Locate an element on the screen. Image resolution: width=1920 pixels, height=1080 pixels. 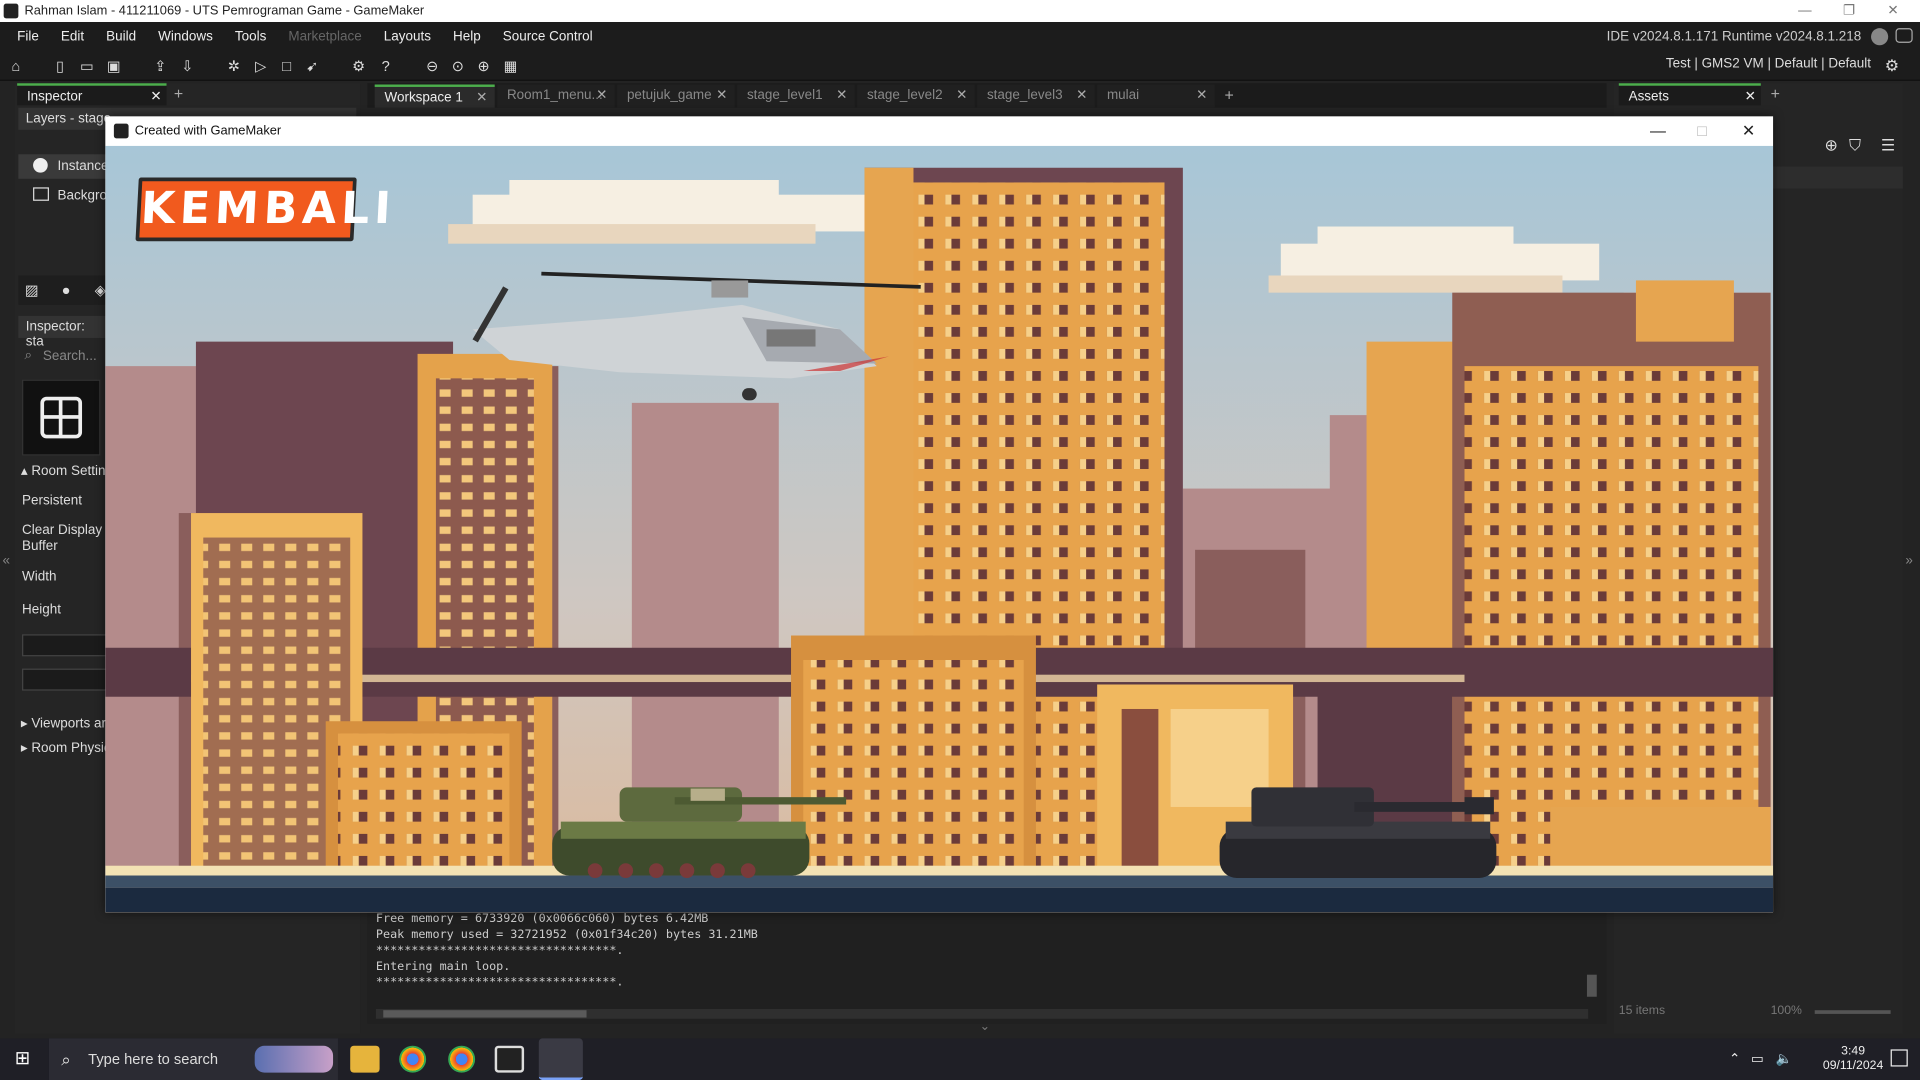
menu-file: File is located at coordinates (25, 36).